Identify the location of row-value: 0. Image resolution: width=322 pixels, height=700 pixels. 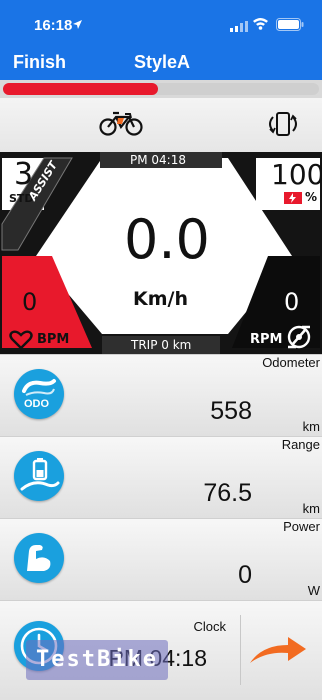
(245, 575).